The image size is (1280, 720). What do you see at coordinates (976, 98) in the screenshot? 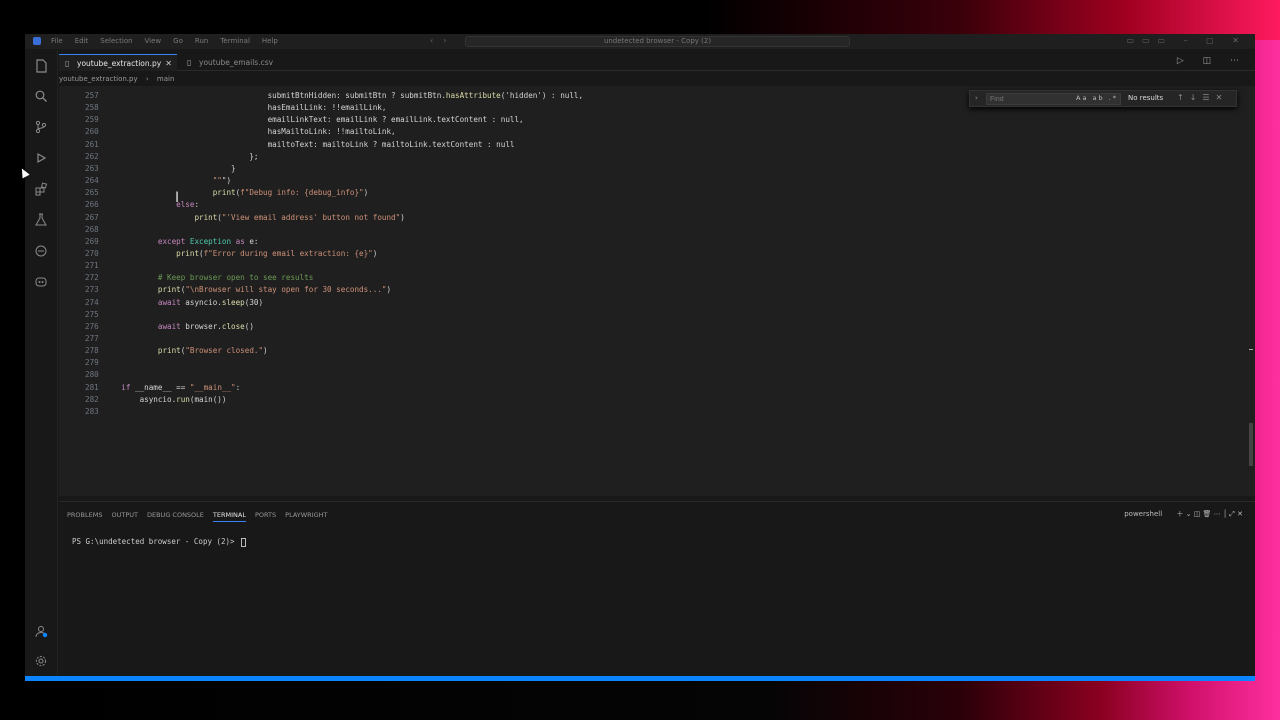
I see `toggle-replace-icon: ›` at bounding box center [976, 98].